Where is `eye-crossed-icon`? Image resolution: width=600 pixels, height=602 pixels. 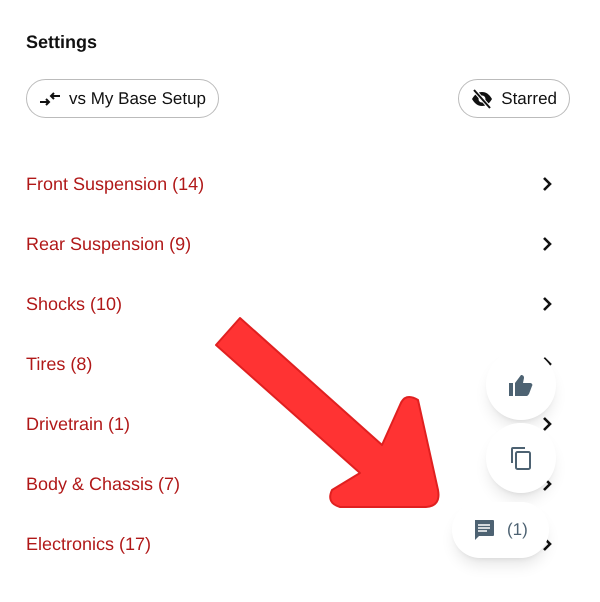 eye-crossed-icon is located at coordinates (482, 98).